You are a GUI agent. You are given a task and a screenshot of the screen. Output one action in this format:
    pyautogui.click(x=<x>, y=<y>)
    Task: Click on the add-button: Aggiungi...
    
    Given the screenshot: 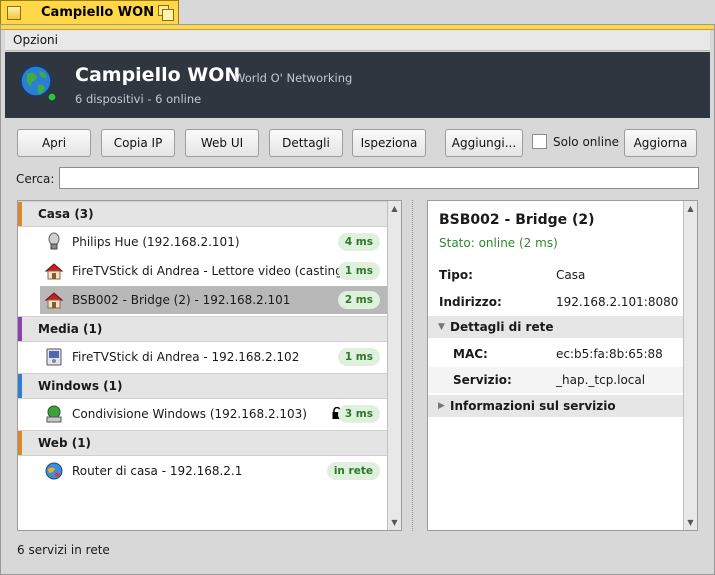 What is the action you would take?
    pyautogui.click(x=484, y=143)
    